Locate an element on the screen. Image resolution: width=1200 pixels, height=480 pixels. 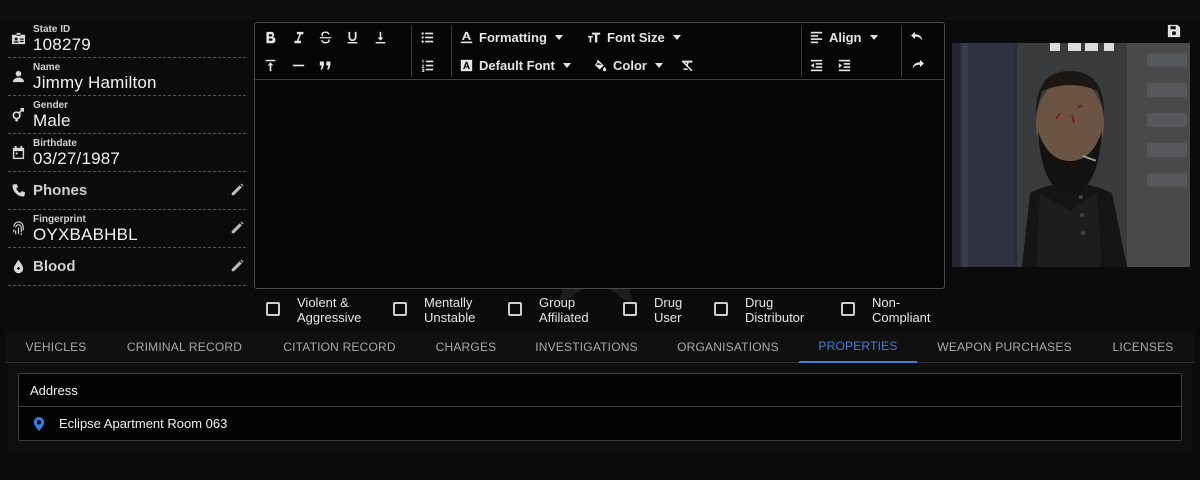
flag-label-line2: User is located at coordinates (668, 317).